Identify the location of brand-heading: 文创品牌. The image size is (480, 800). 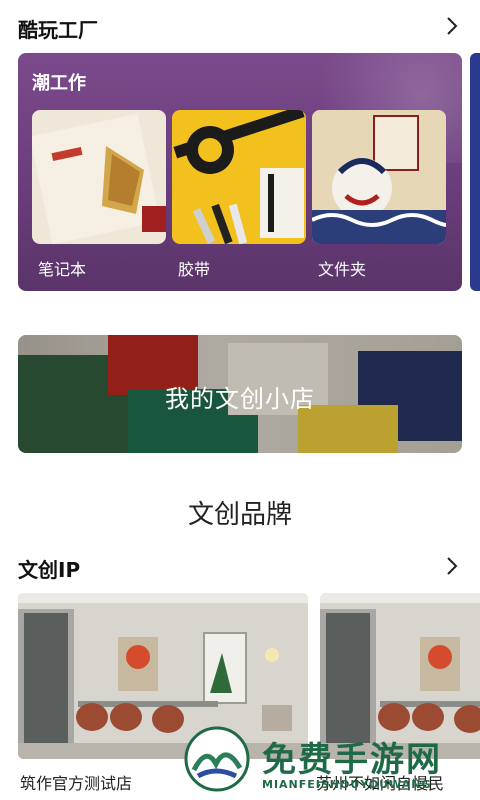
(239, 515).